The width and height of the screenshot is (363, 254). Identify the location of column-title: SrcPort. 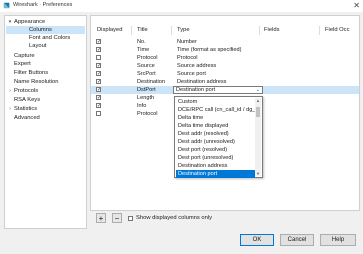
(146, 74).